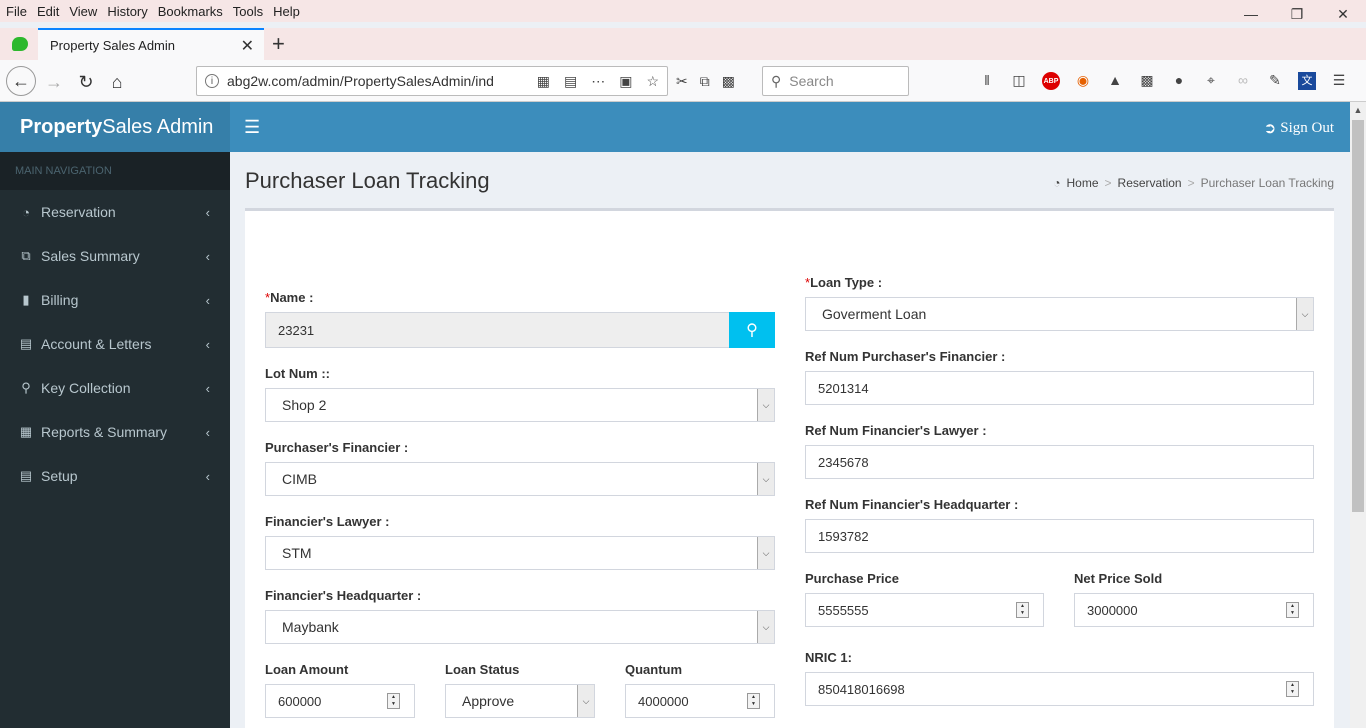 The image size is (1366, 728). Describe the element at coordinates (1194, 610) in the screenshot. I see `net-price-sold-input: 3000000 ▲ ▼` at that location.